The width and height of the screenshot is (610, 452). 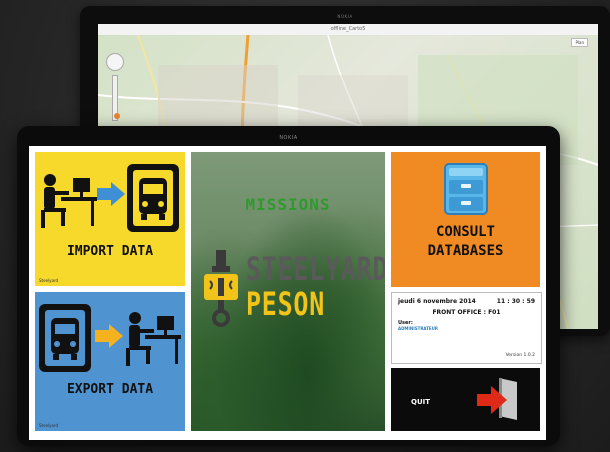 What do you see at coordinates (345, 16) in the screenshot?
I see `back-brand-label: NOKIA` at bounding box center [345, 16].